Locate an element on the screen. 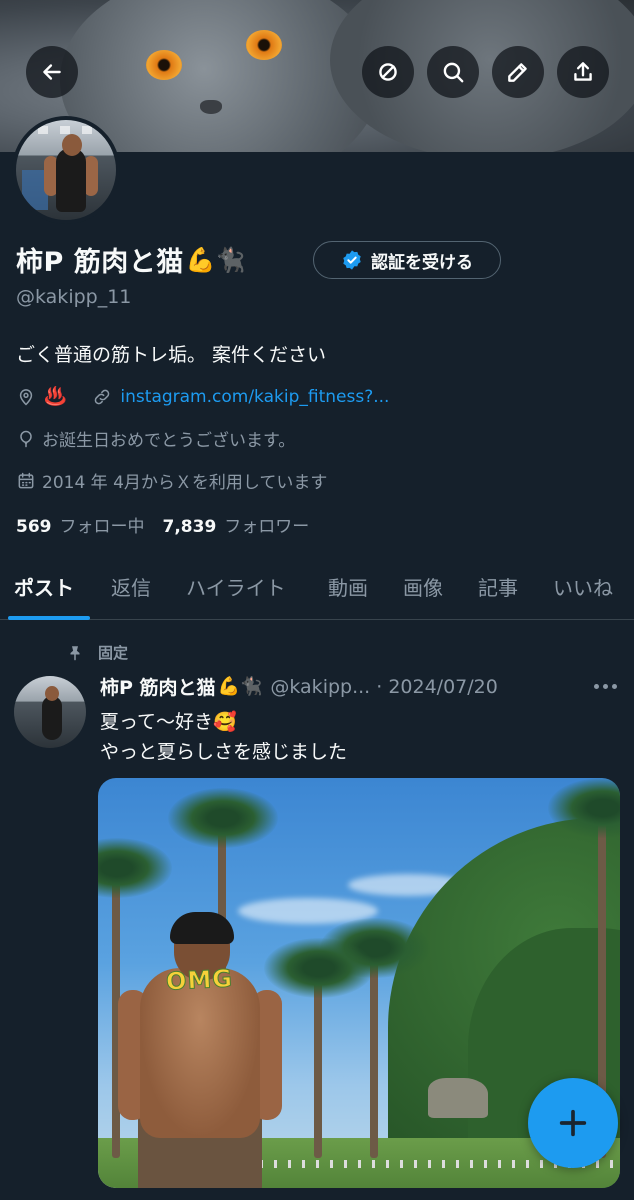 The width and height of the screenshot is (634, 1200). cat-eye-right is located at coordinates (264, 45).